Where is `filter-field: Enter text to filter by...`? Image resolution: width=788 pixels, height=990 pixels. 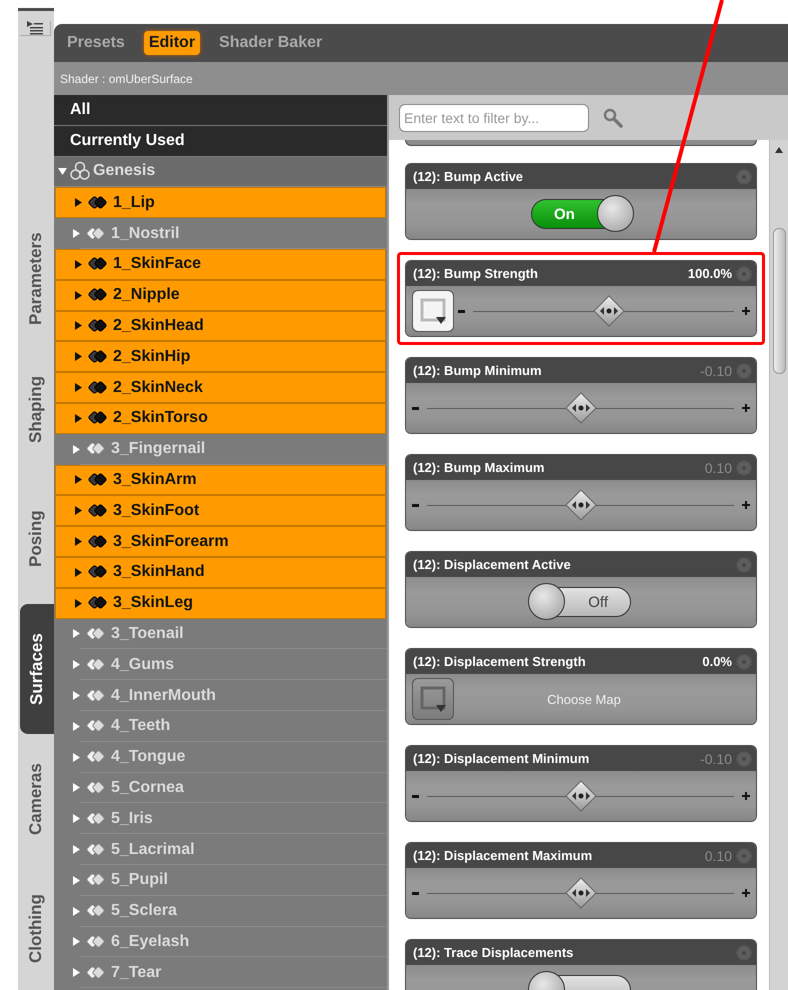 filter-field: Enter text to filter by... is located at coordinates (494, 118).